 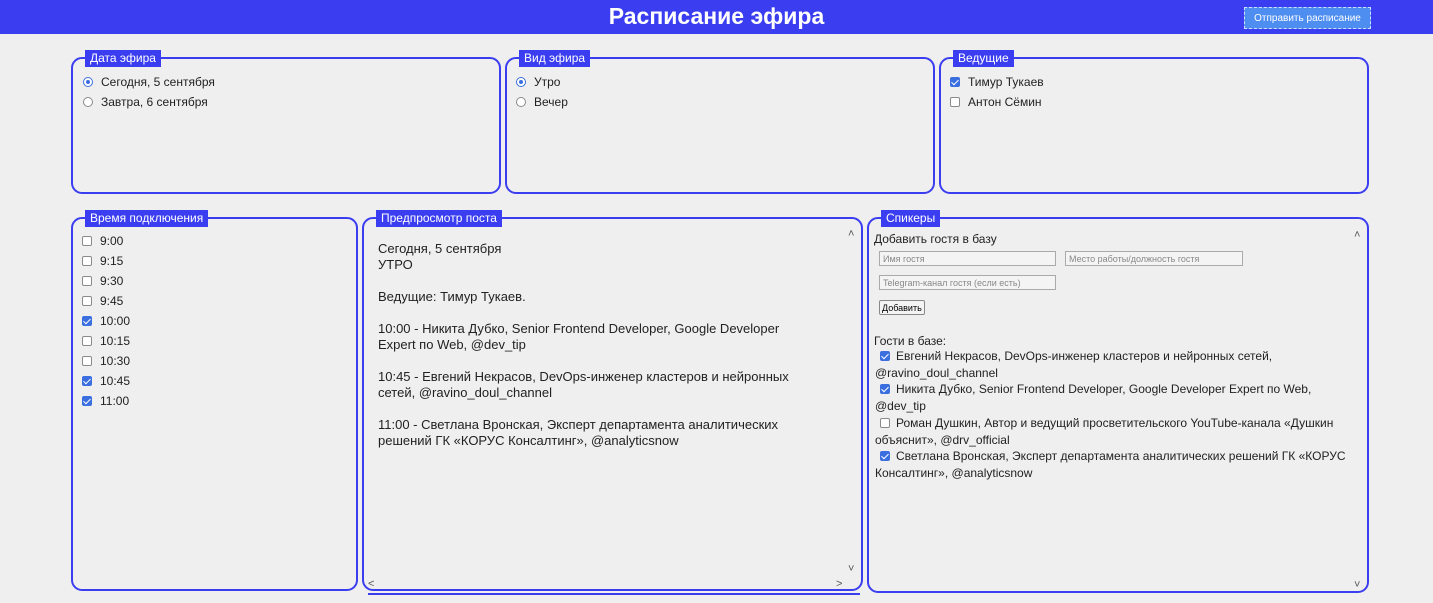 I want to click on time-label: 10:00, so click(x=115, y=321).